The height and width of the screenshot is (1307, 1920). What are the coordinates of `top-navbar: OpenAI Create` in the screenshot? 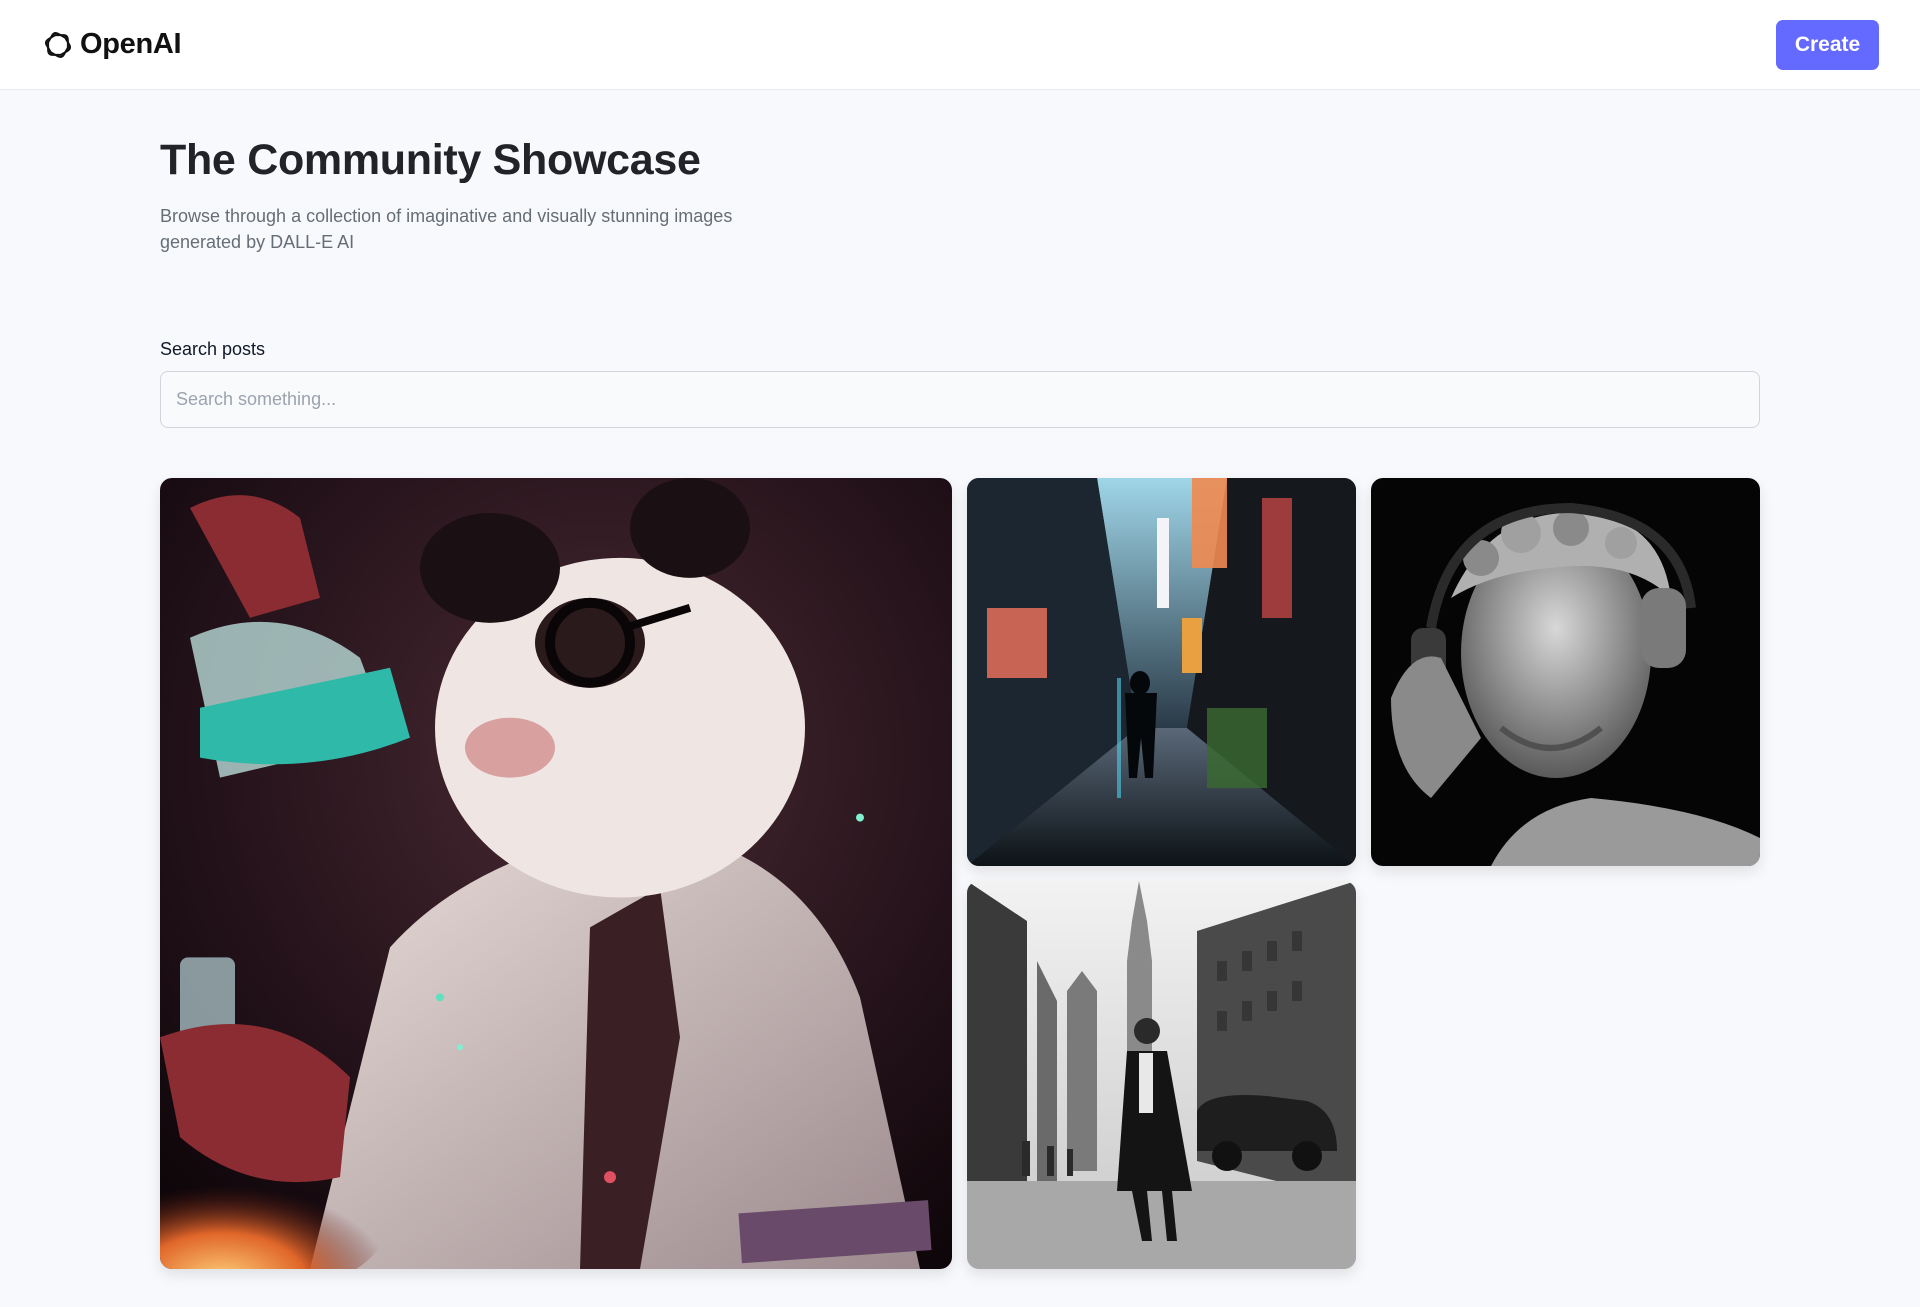 It's located at (960, 45).